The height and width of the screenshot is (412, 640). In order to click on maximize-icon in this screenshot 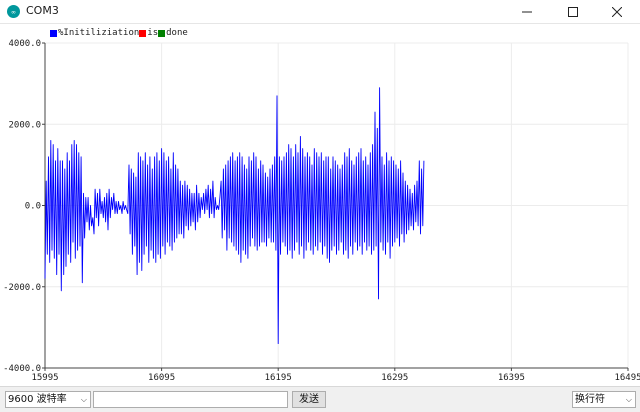, I will do `click(573, 12)`.